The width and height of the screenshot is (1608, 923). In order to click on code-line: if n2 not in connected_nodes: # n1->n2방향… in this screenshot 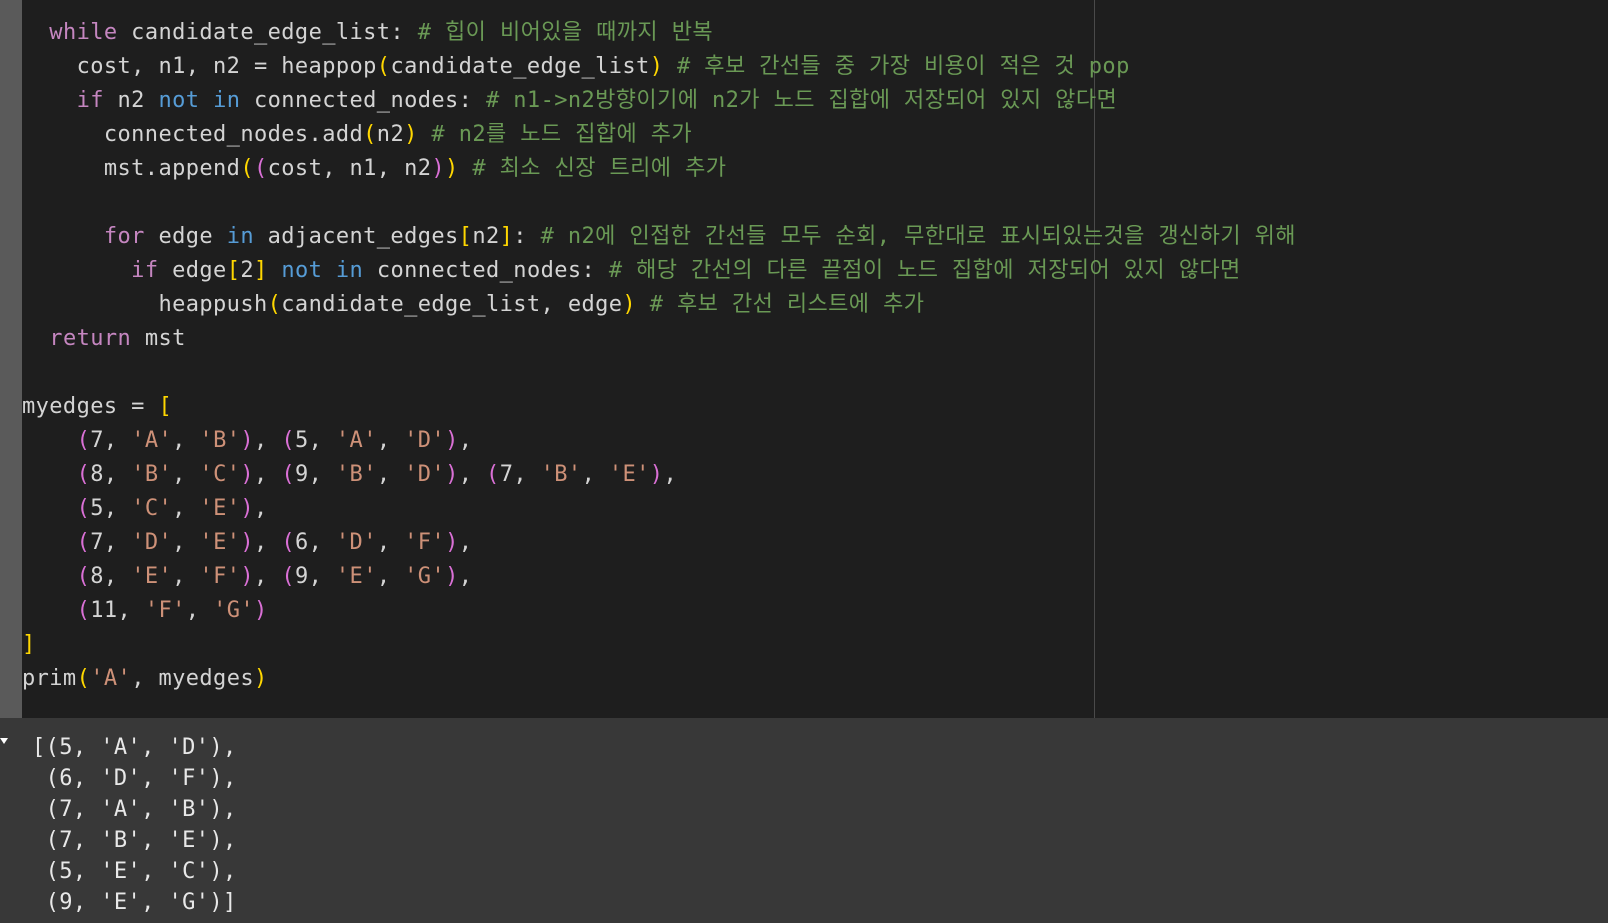, I will do `click(659, 101)`.